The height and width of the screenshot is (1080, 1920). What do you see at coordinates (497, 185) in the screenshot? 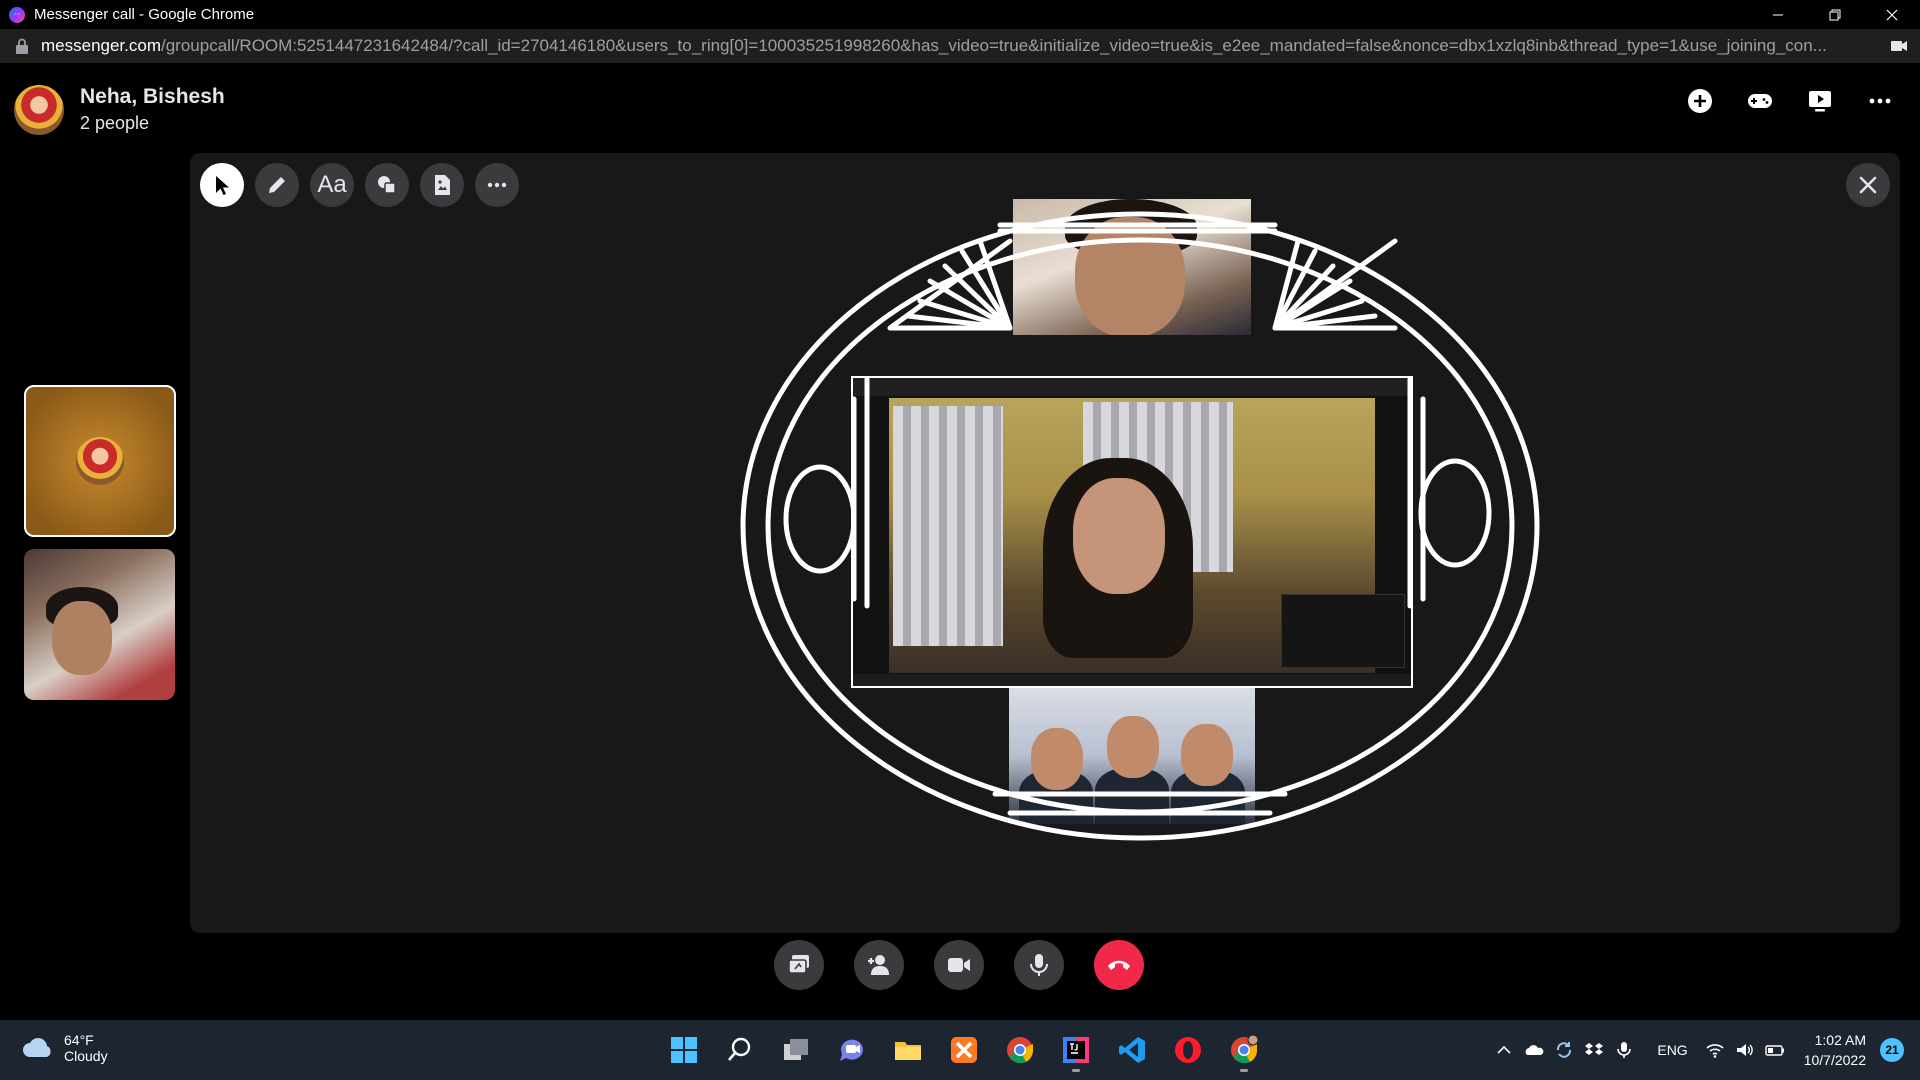
I see `more-tools-icon` at bounding box center [497, 185].